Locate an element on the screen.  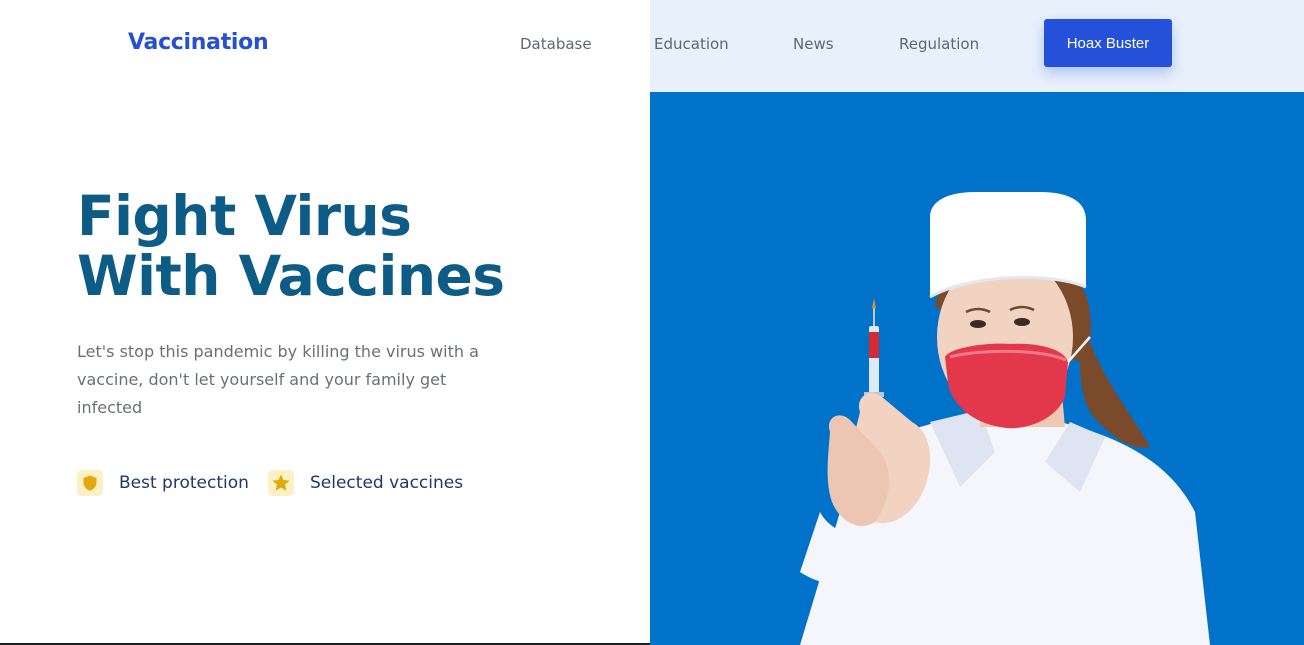
nav-link-database: Database is located at coordinates (556, 44).